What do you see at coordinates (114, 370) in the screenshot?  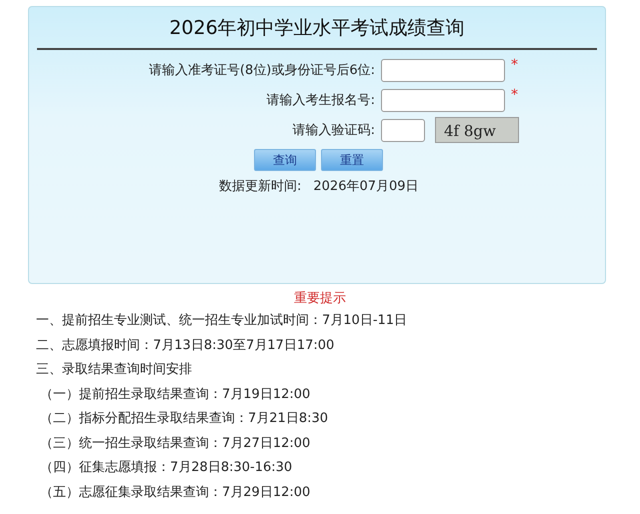 I see `notice-item: 三、录取结果查询时间安排` at bounding box center [114, 370].